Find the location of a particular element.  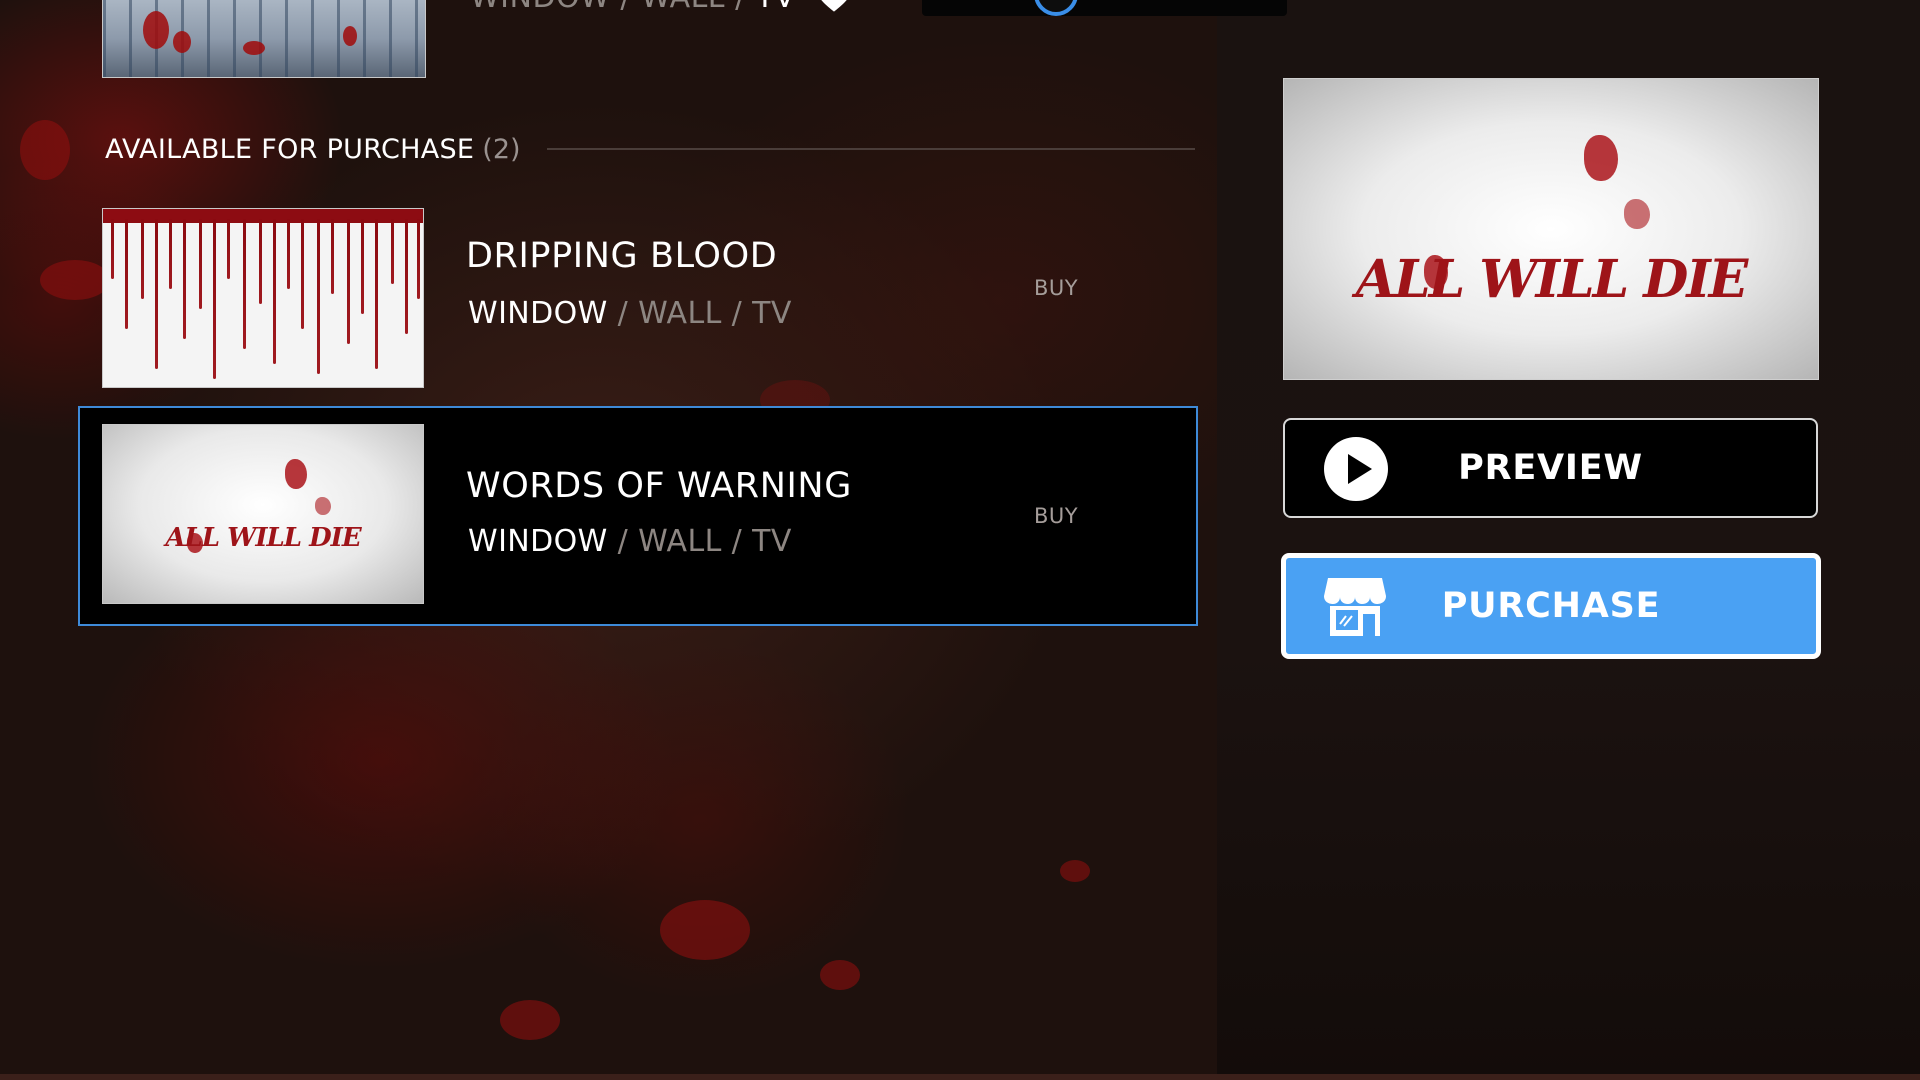

toggle-knob is located at coordinates (1056, 8).